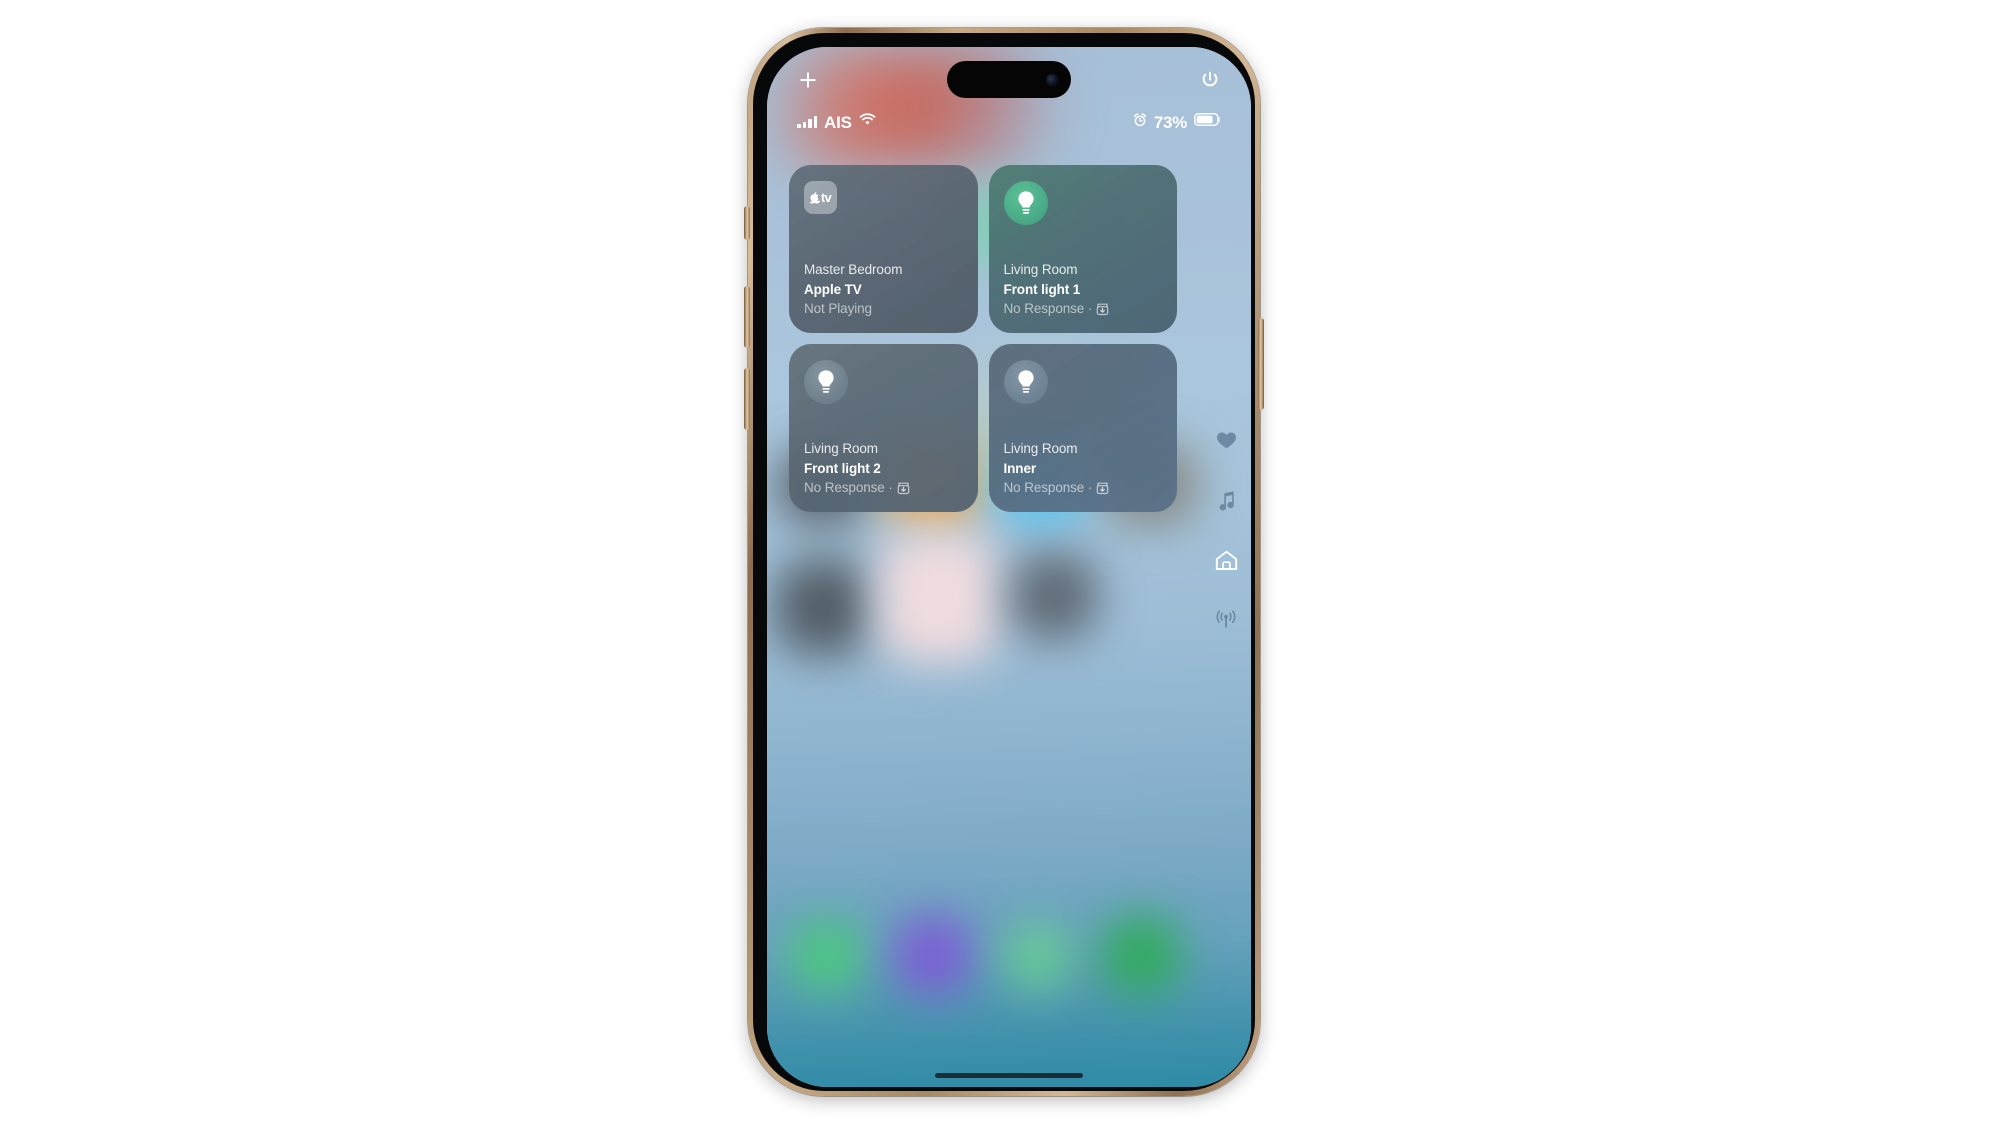 Image resolution: width=2000 pixels, height=1125 pixels. I want to click on action-button, so click(747, 223).